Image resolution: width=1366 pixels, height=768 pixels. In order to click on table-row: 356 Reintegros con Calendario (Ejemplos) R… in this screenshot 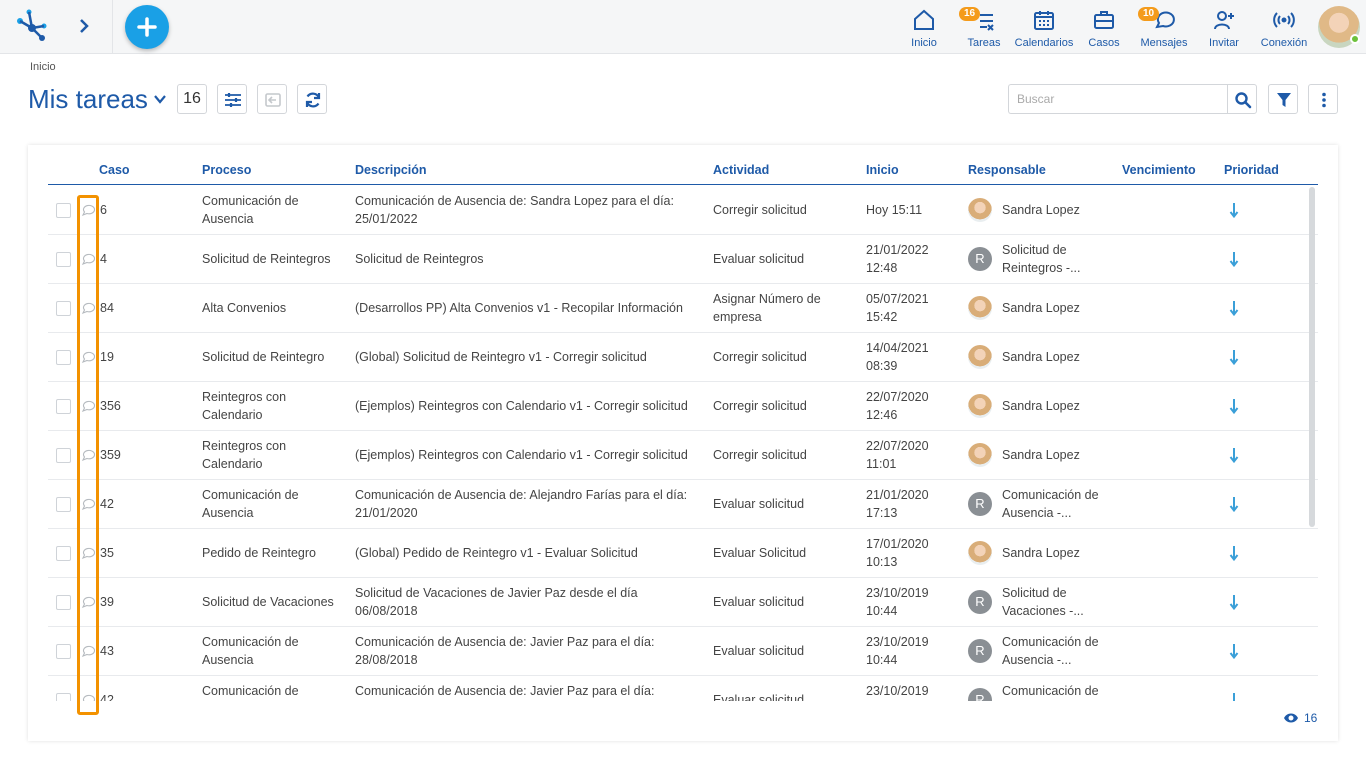, I will do `click(683, 406)`.